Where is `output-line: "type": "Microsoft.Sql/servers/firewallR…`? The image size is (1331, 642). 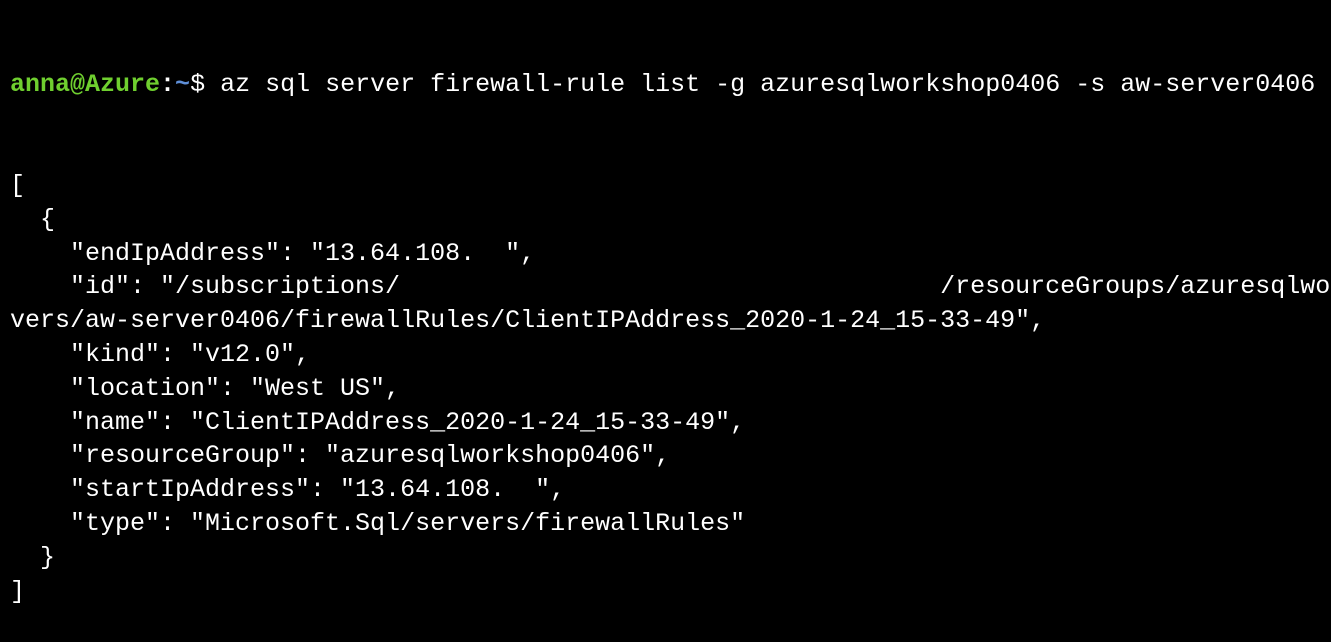
output-line: "type": "Microsoft.Sql/servers/firewallR… is located at coordinates (378, 523).